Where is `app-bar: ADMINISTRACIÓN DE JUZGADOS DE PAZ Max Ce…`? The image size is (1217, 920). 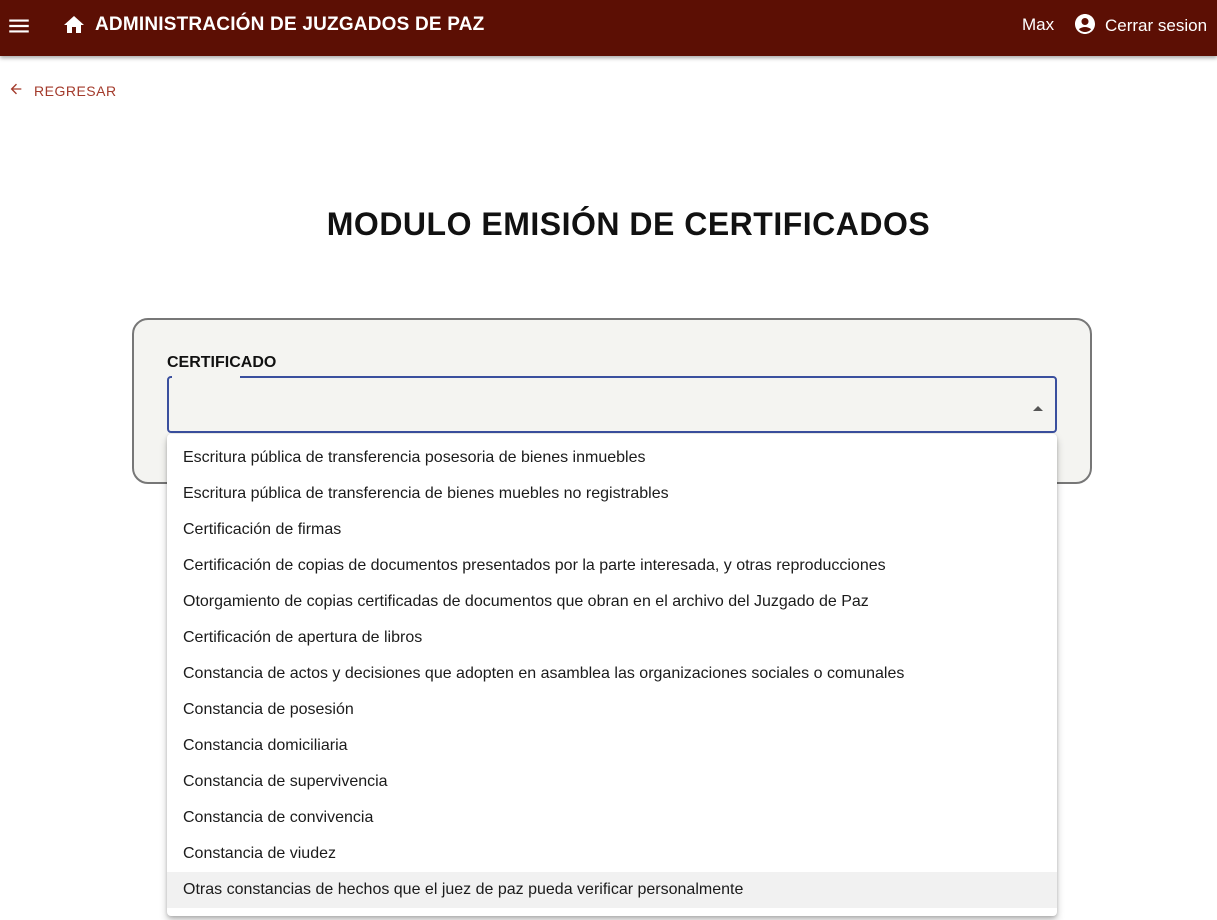
app-bar: ADMINISTRACIÓN DE JUZGADOS DE PAZ Max Ce… is located at coordinates (608, 28).